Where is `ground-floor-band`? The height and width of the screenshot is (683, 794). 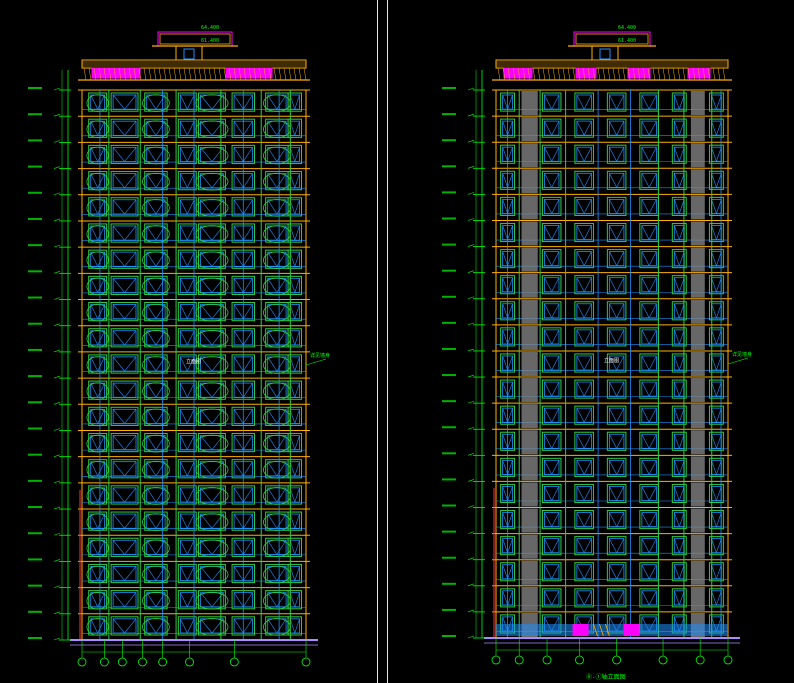
ground-floor-band is located at coordinates (612, 630).